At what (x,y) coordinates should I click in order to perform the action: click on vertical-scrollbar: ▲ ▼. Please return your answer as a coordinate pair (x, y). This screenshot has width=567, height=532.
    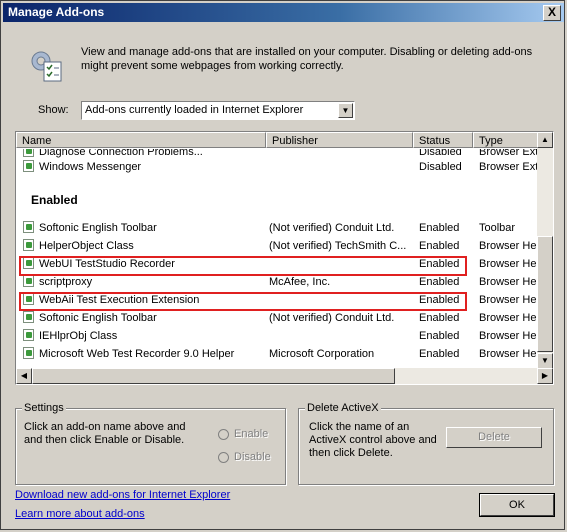
    Looking at the image, I should click on (545, 250).